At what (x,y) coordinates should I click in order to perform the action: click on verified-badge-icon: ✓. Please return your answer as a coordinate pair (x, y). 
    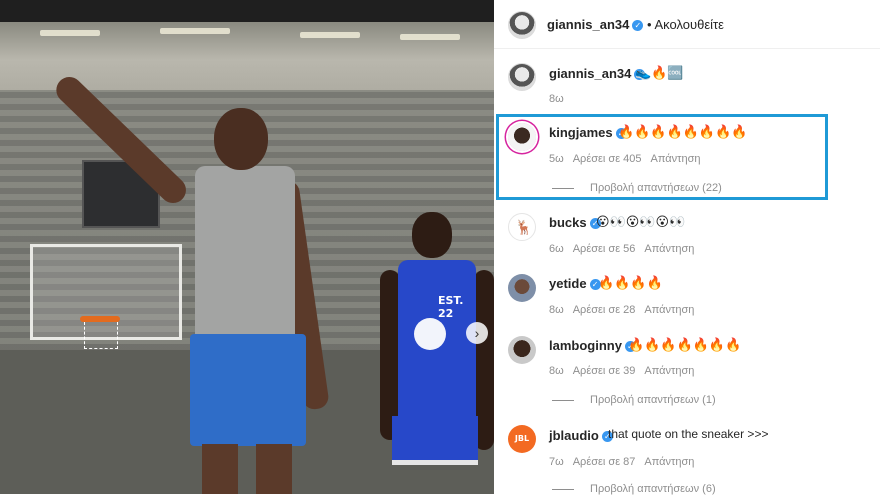
    Looking at the image, I should click on (638, 25).